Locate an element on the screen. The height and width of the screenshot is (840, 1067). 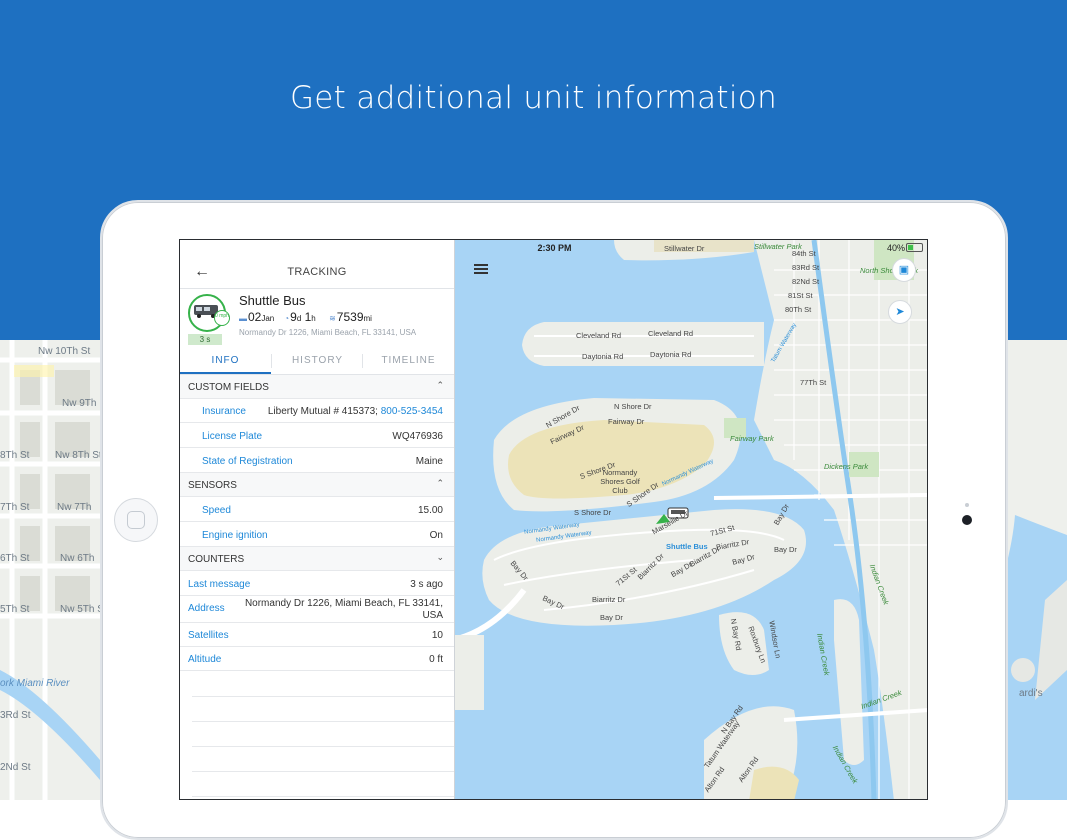
counter-value: 3 s ago is located at coordinates (426, 584).